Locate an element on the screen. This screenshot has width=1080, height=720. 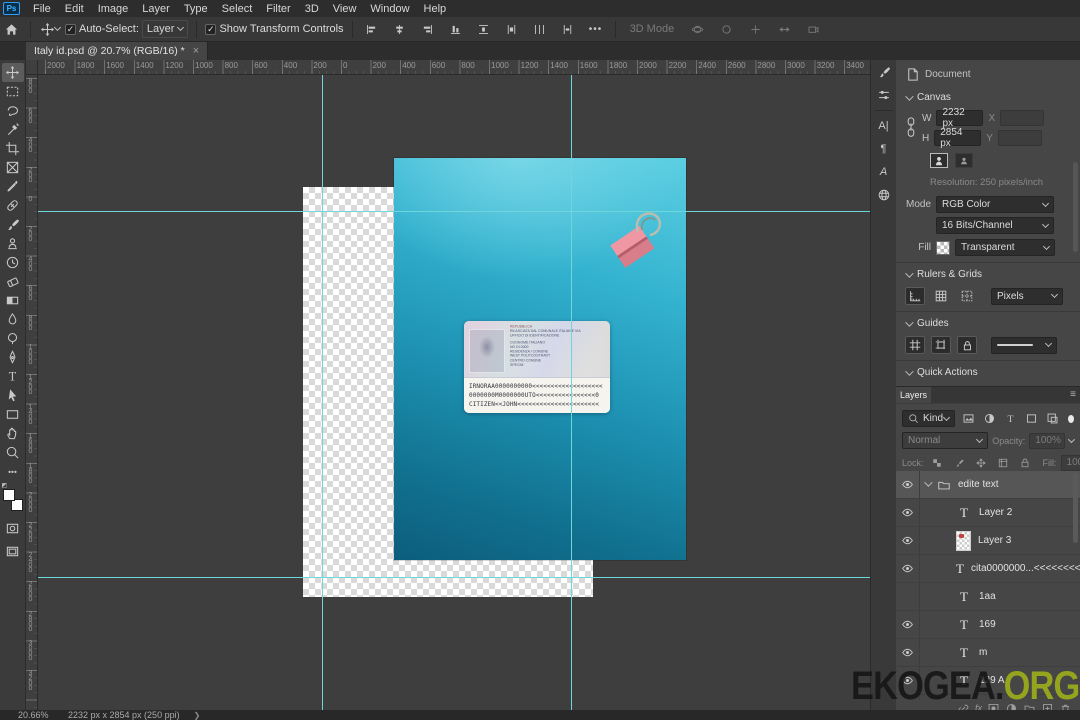
libraries-panel-icon is located at coordinates (884, 195).